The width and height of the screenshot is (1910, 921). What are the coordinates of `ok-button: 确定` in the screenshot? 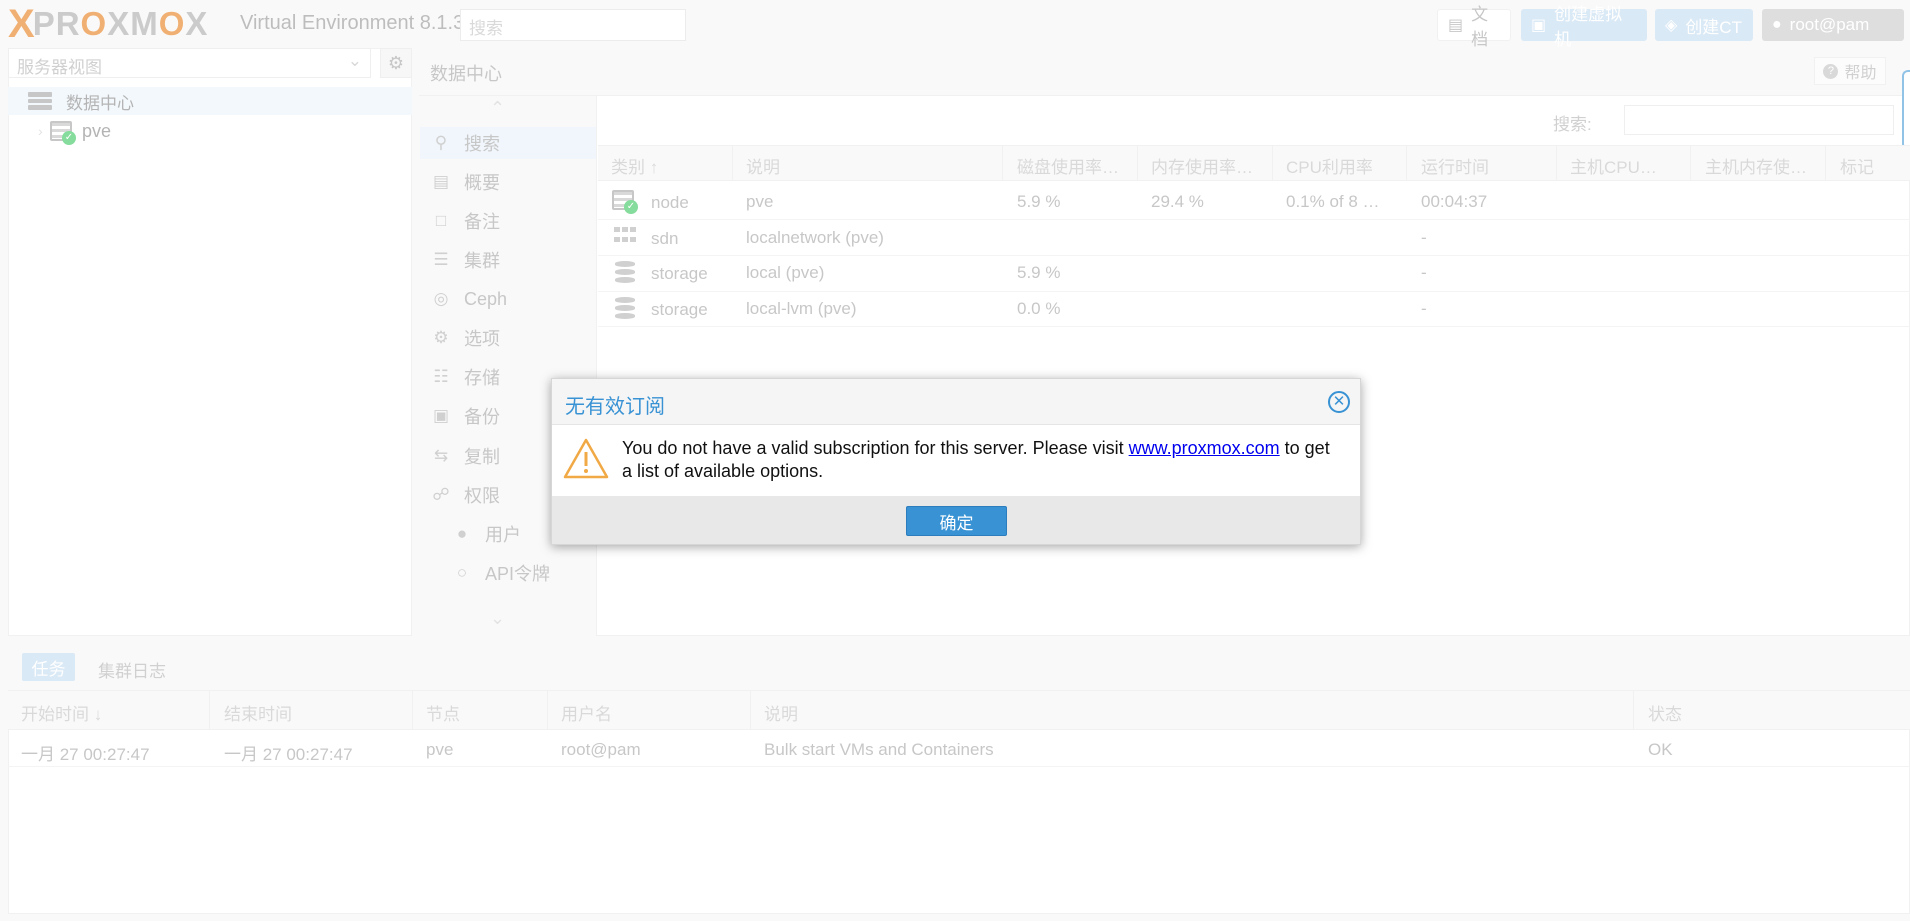 It's located at (956, 521).